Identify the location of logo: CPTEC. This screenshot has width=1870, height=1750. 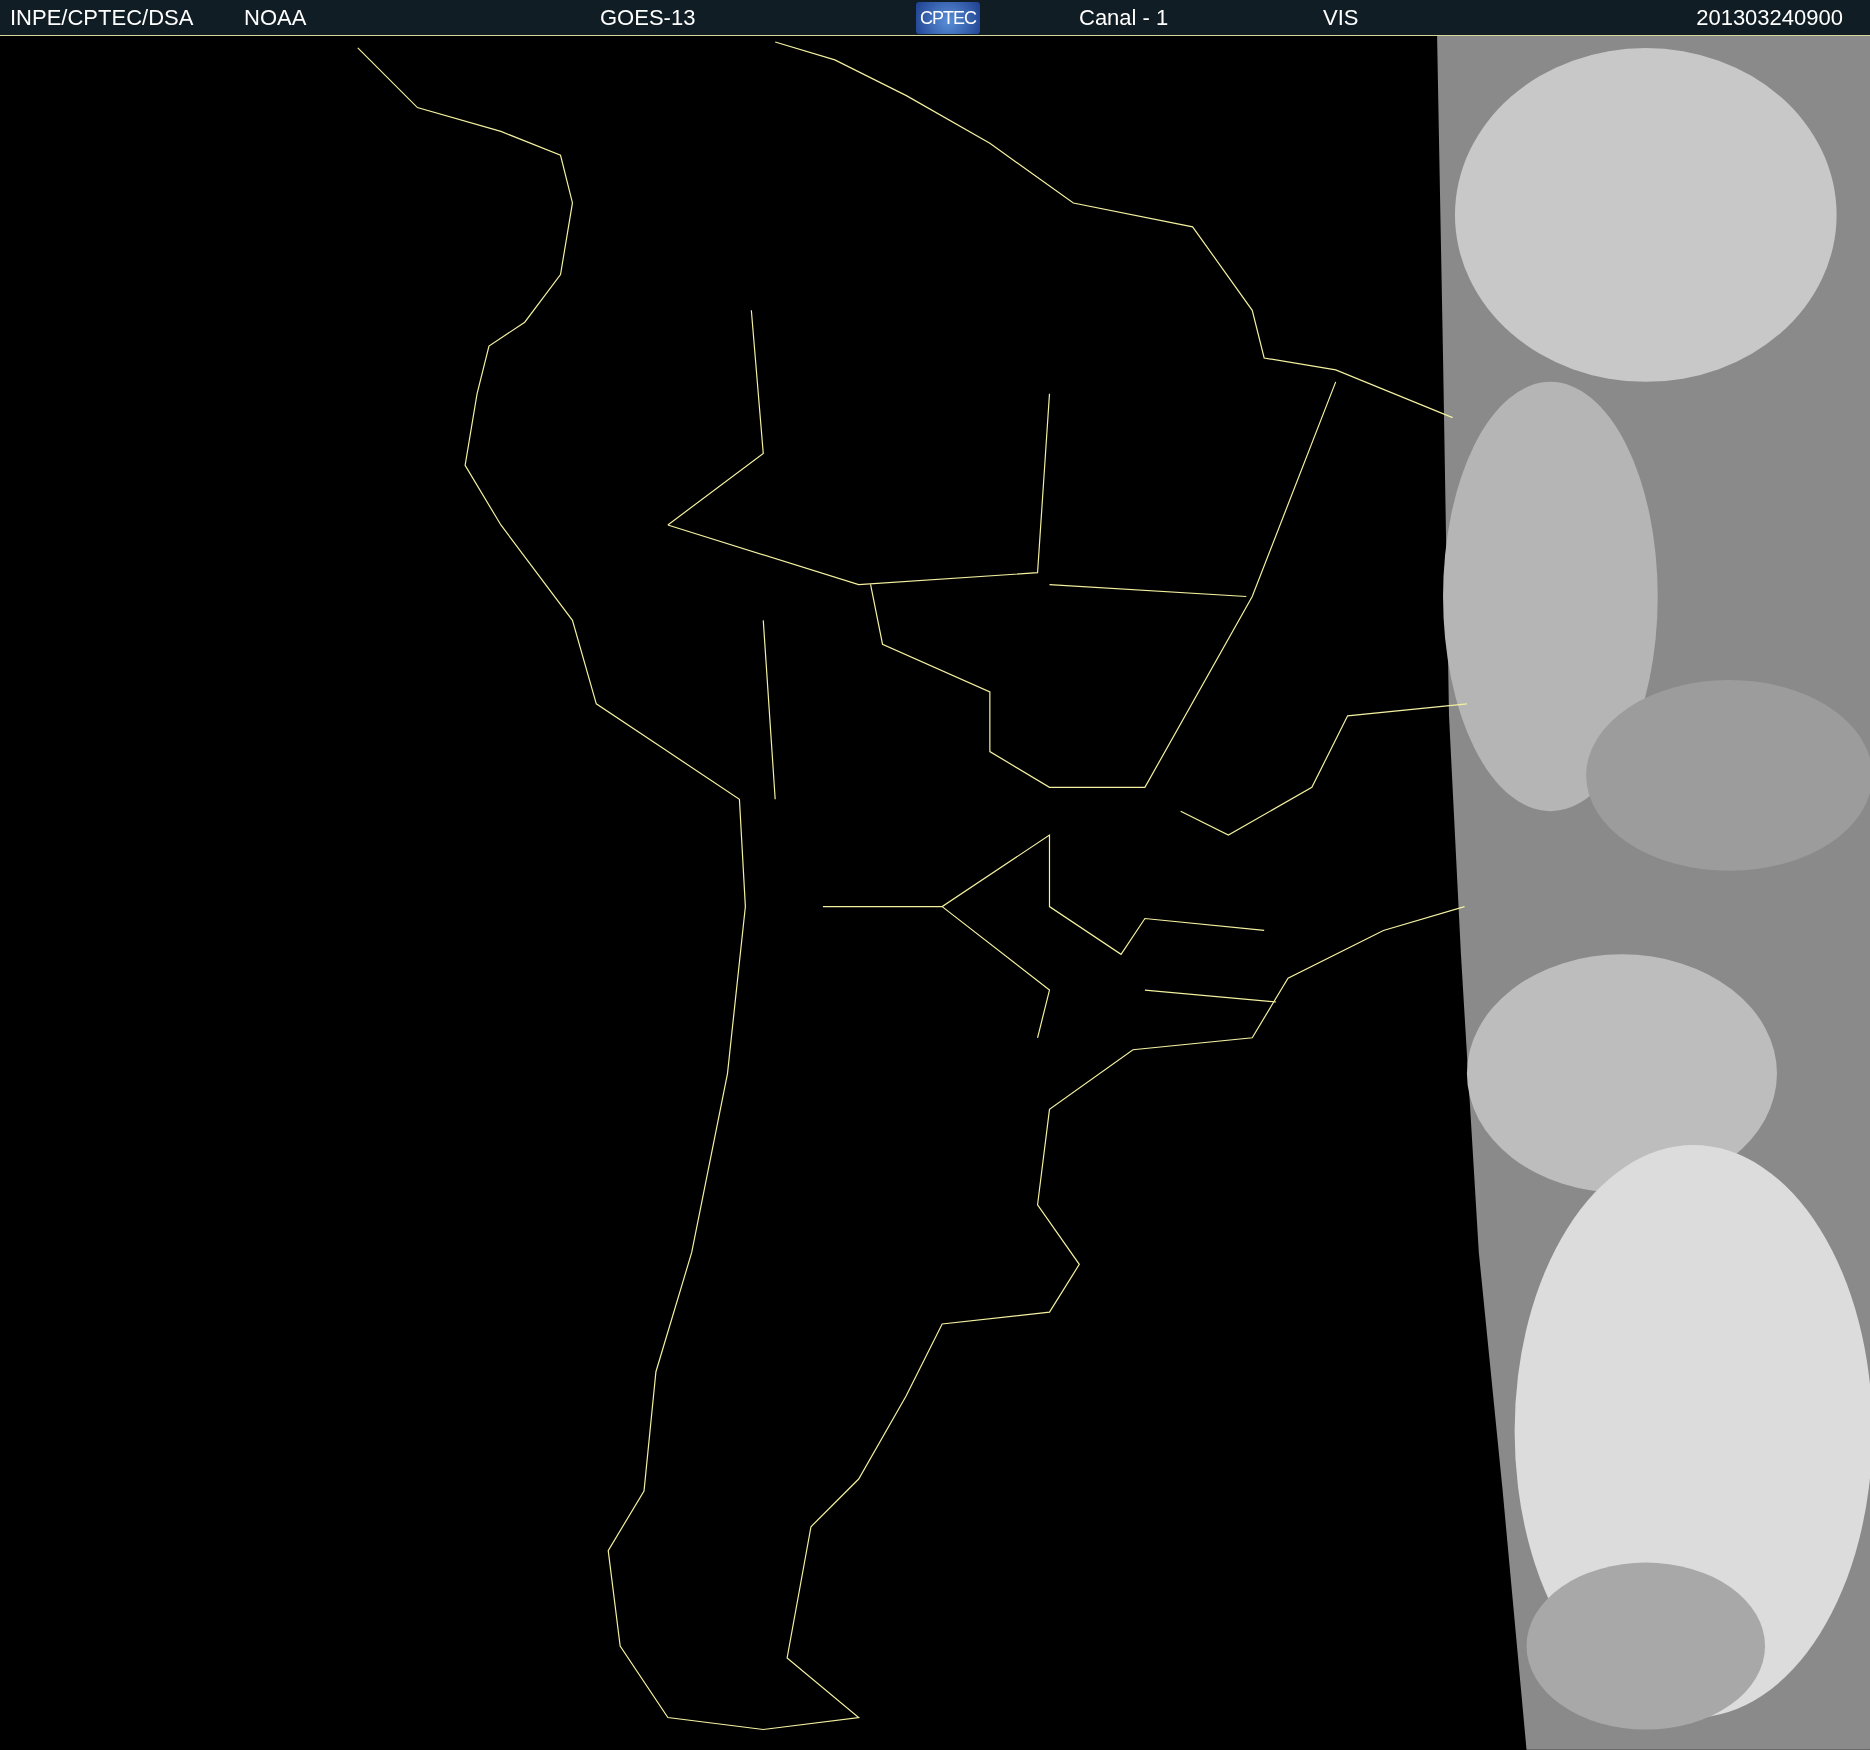
(948, 17).